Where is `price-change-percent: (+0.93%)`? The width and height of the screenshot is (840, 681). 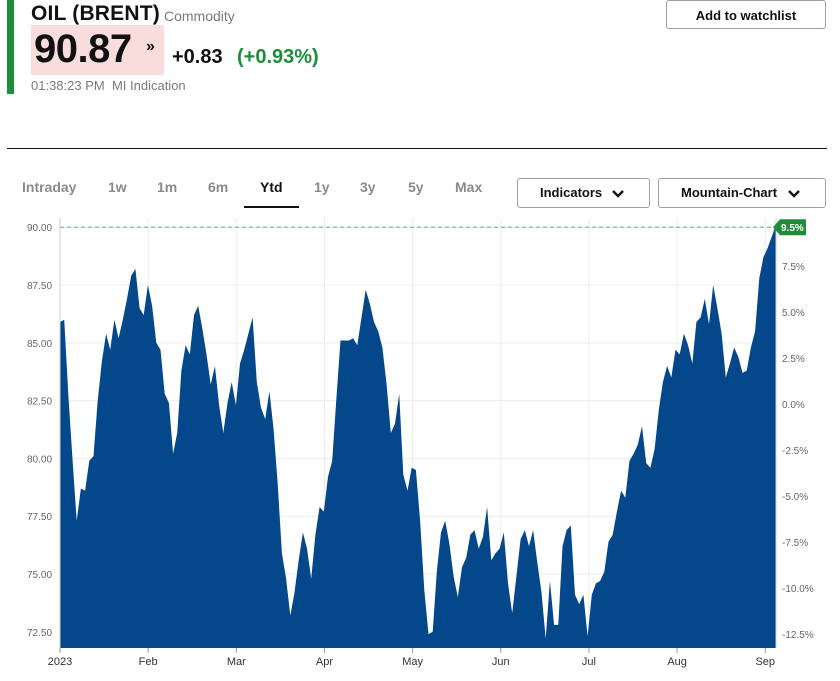 price-change-percent: (+0.93%) is located at coordinates (278, 57).